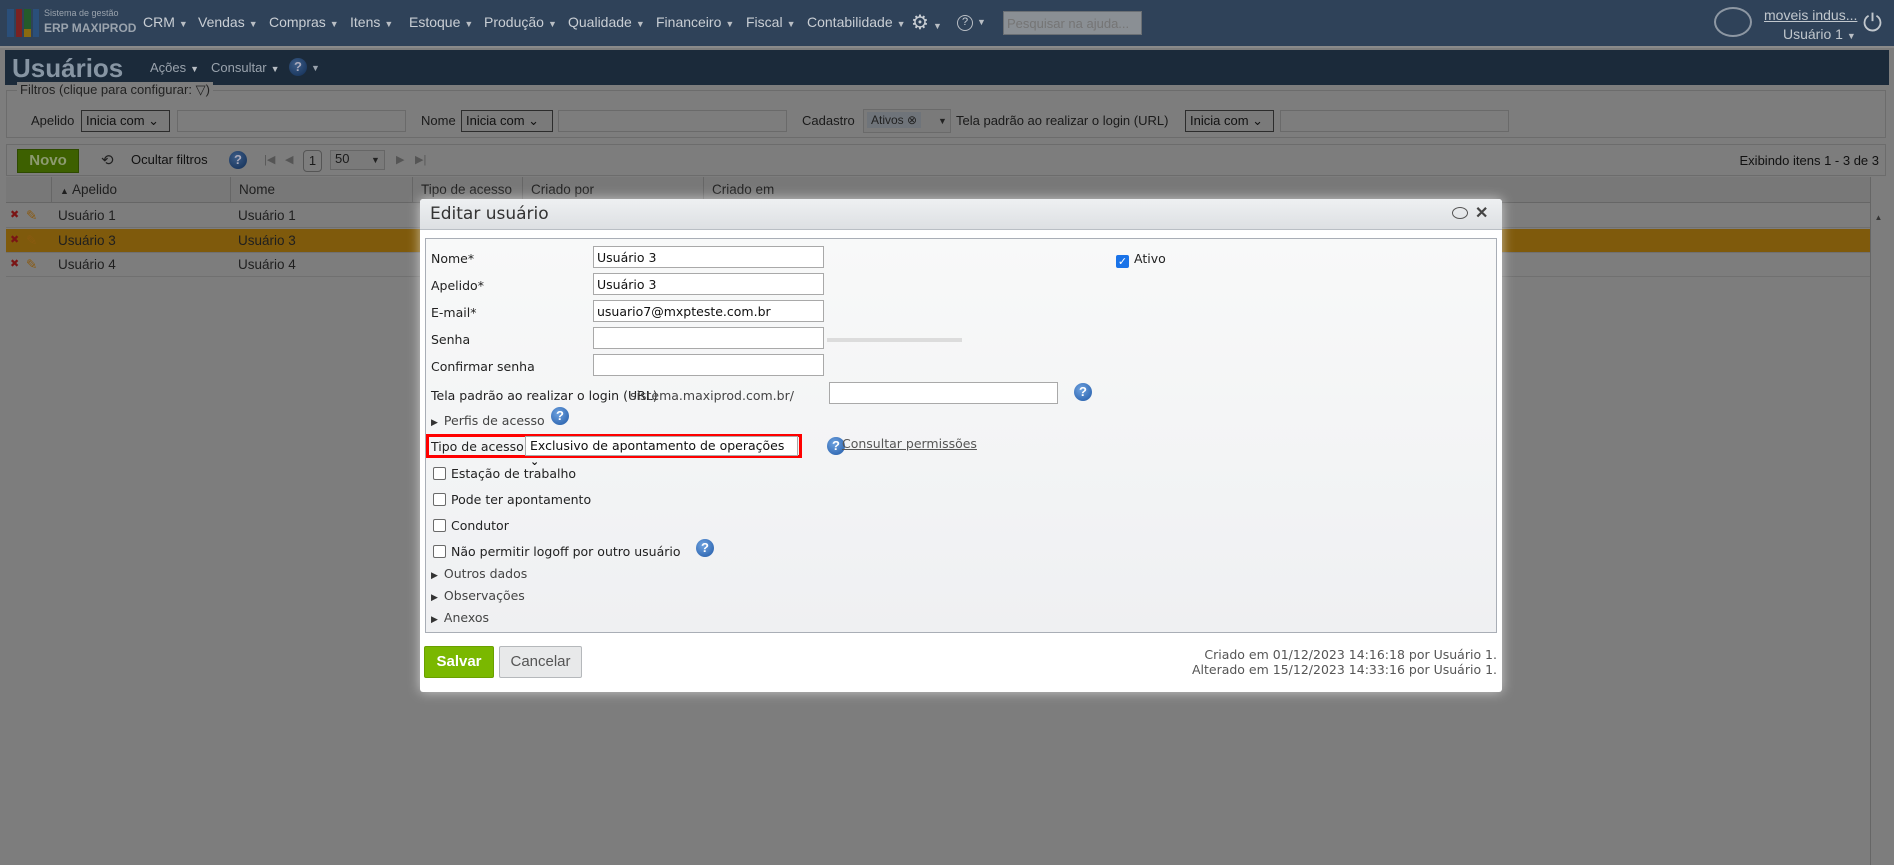  I want to click on url-label: Tela padrão ao realizar o login (URL), so click(544, 395).